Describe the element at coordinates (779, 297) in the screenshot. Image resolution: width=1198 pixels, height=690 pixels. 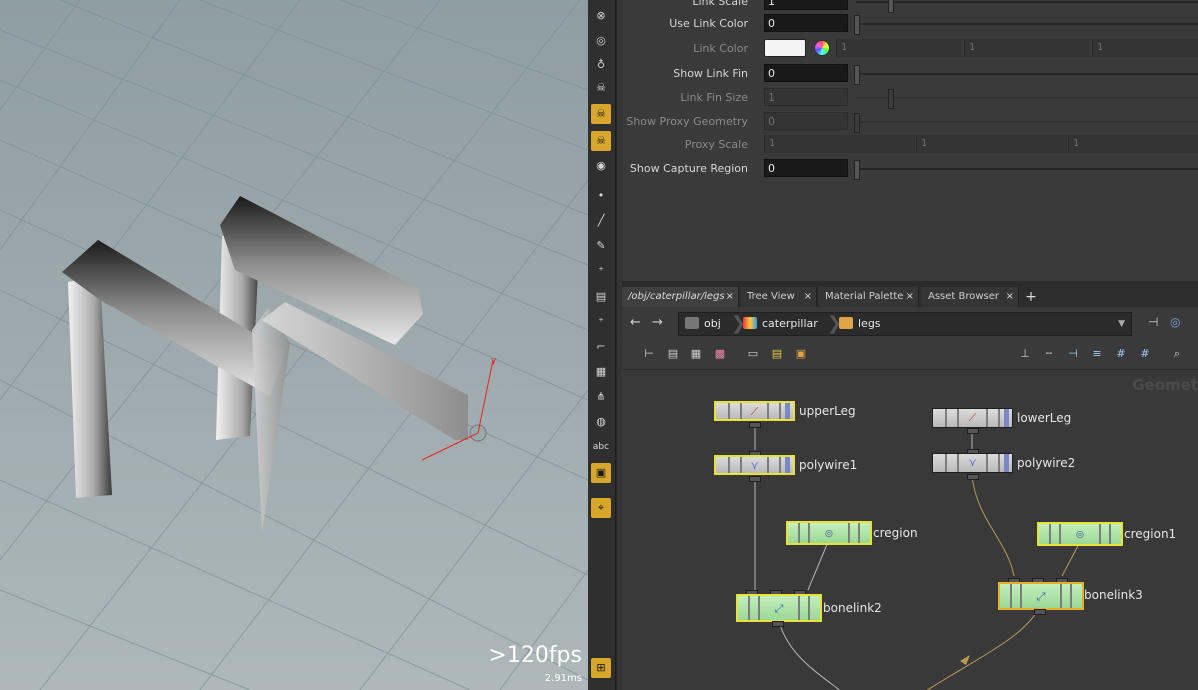
I see `tab-tree-view: Tree View ×` at that location.